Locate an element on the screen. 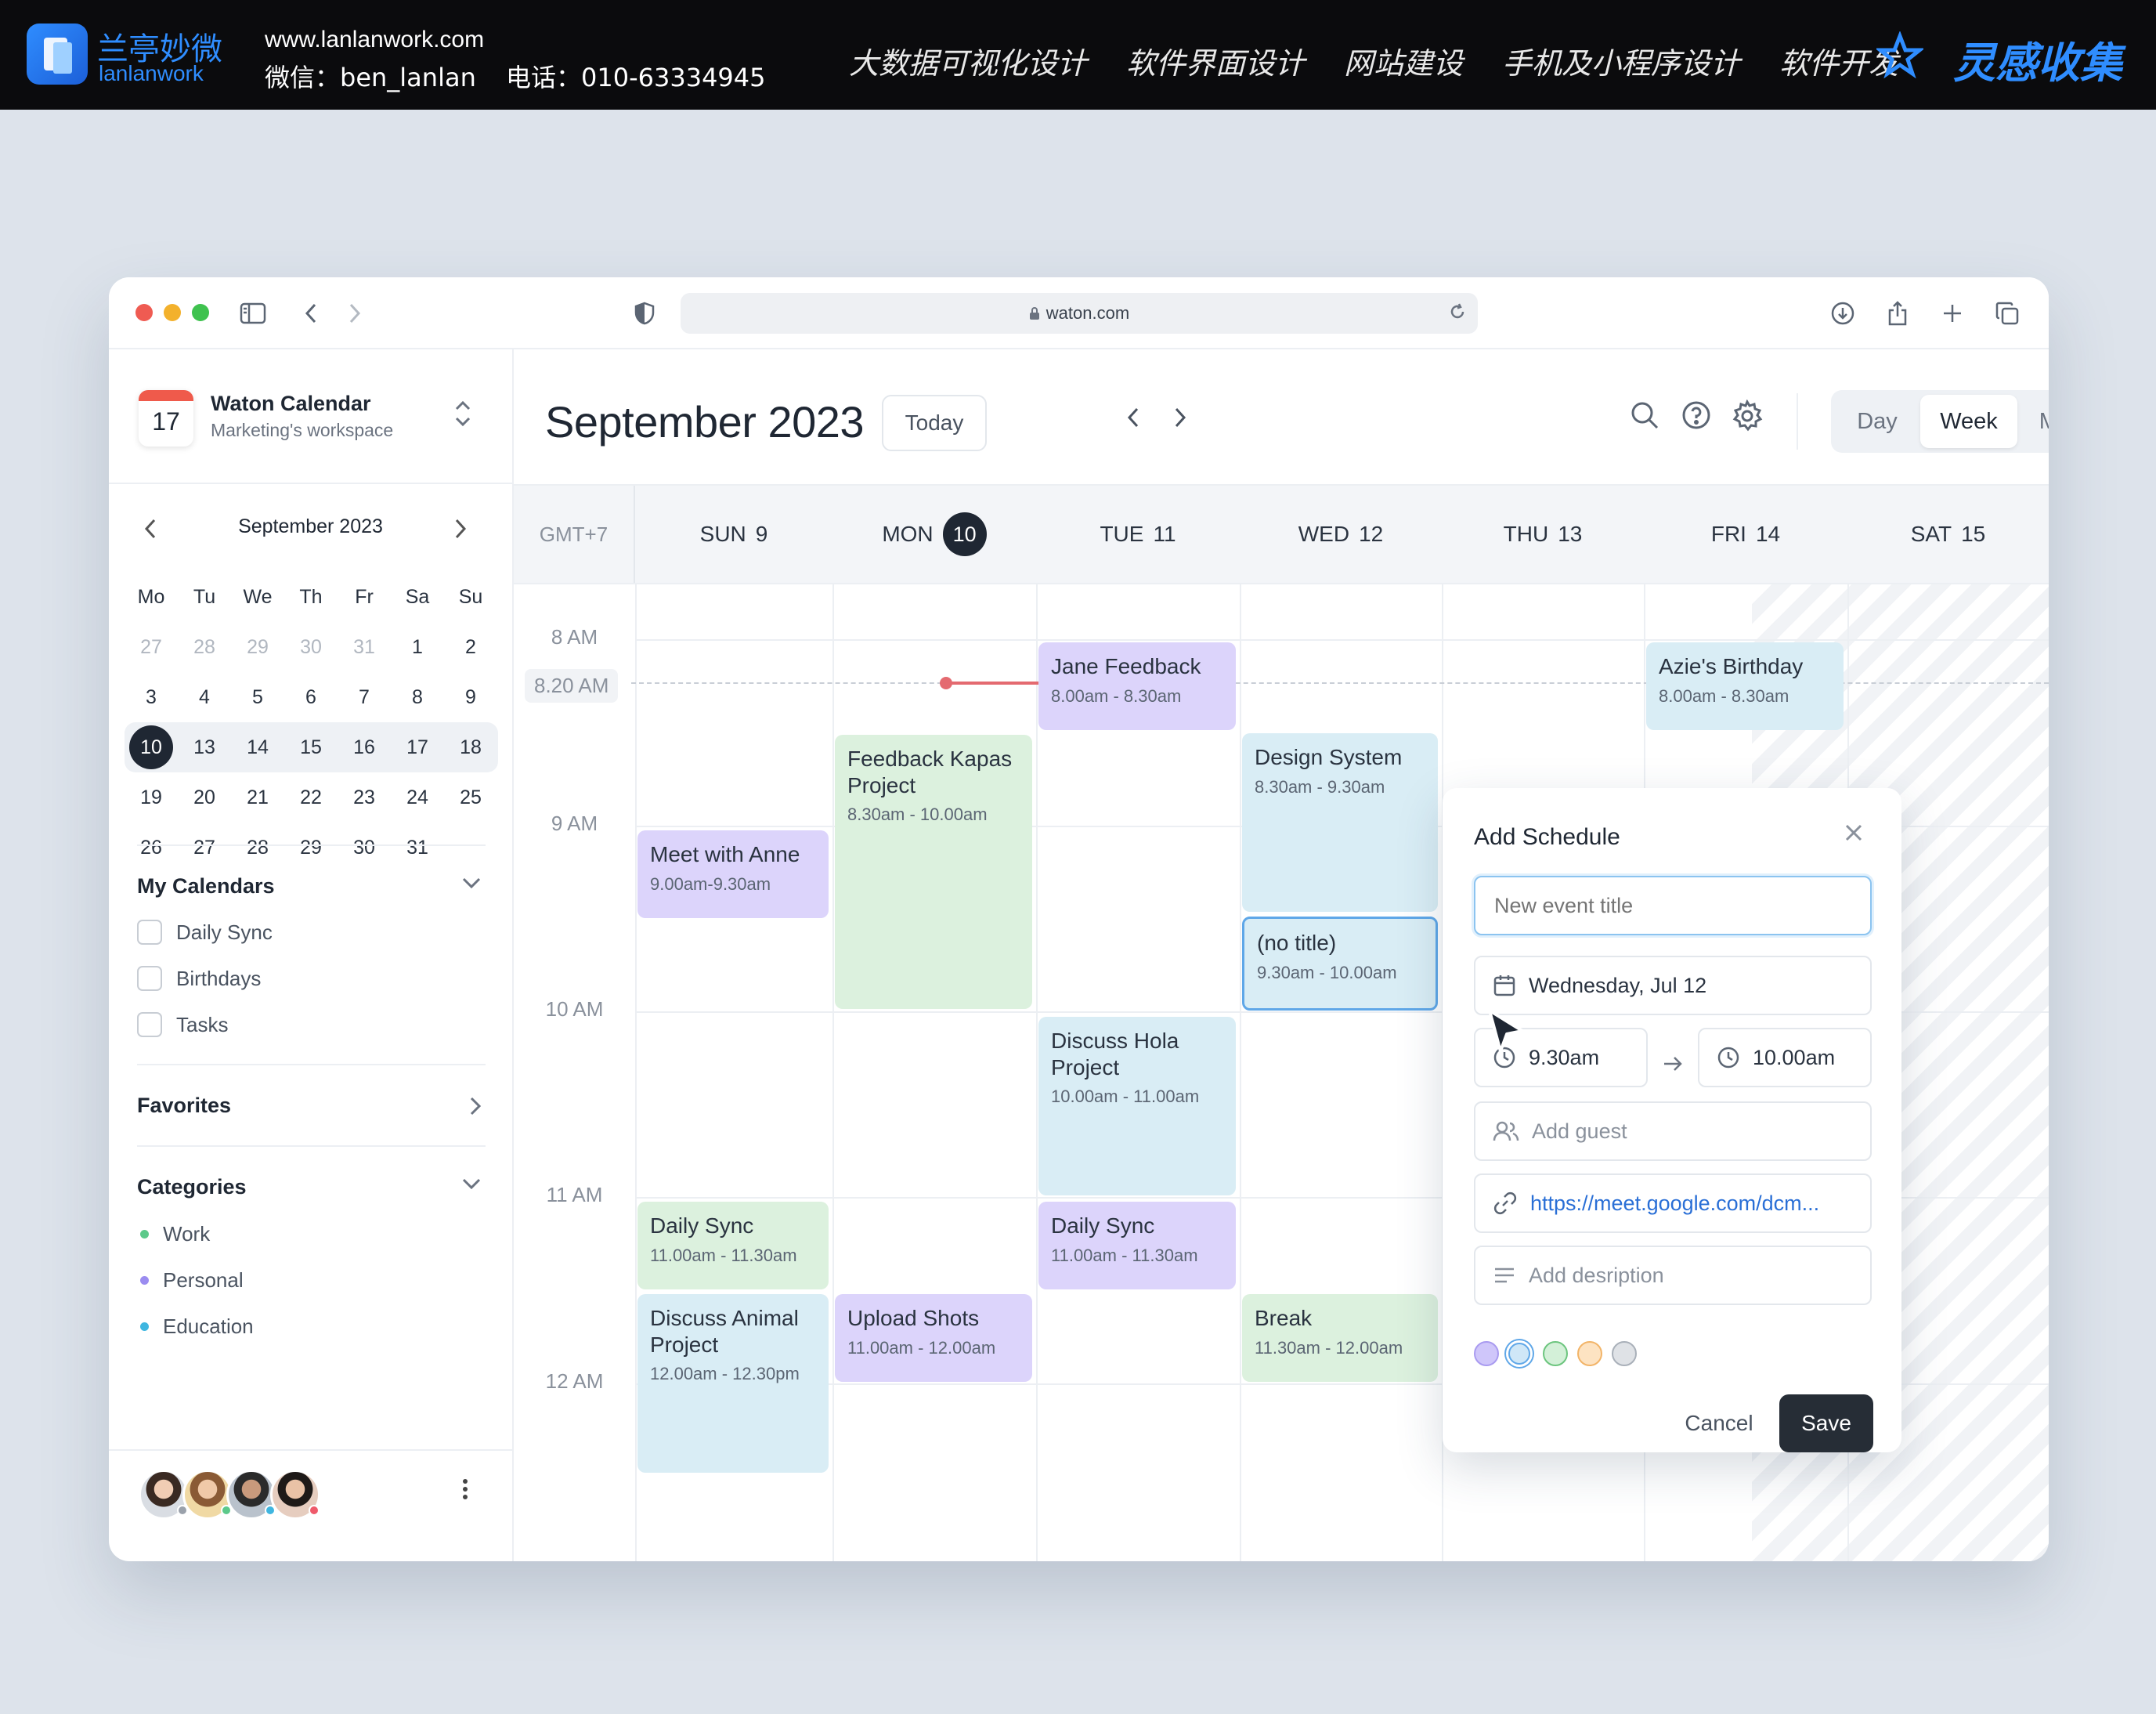 Image resolution: width=2156 pixels, height=1714 pixels. category-education: Education is located at coordinates (197, 1326).